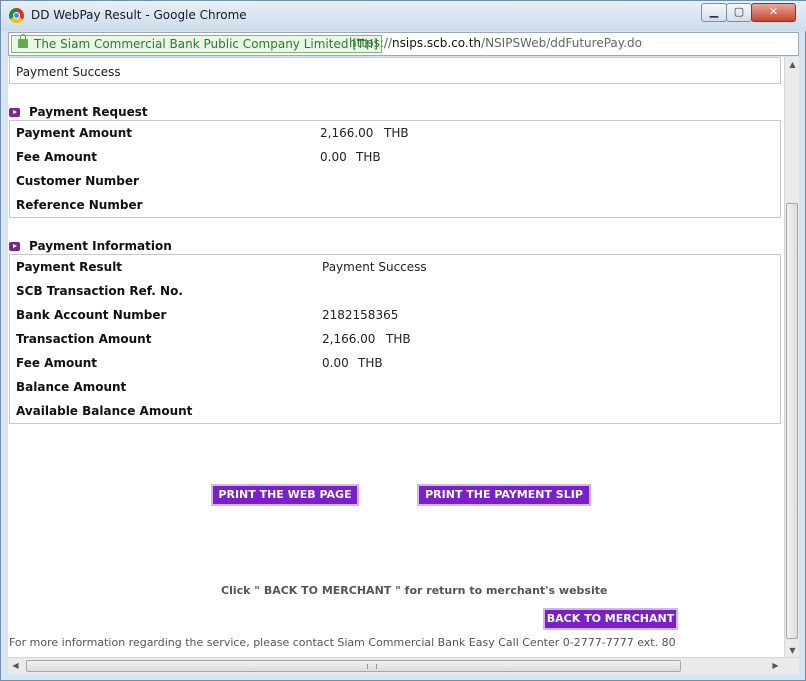  Describe the element at coordinates (395, 387) in the screenshot. I see `table-row: Balance Amount` at that location.